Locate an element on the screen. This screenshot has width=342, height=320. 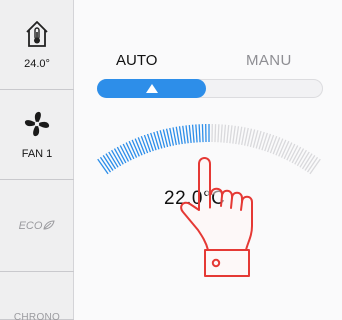
triangle-up-icon is located at coordinates (152, 88).